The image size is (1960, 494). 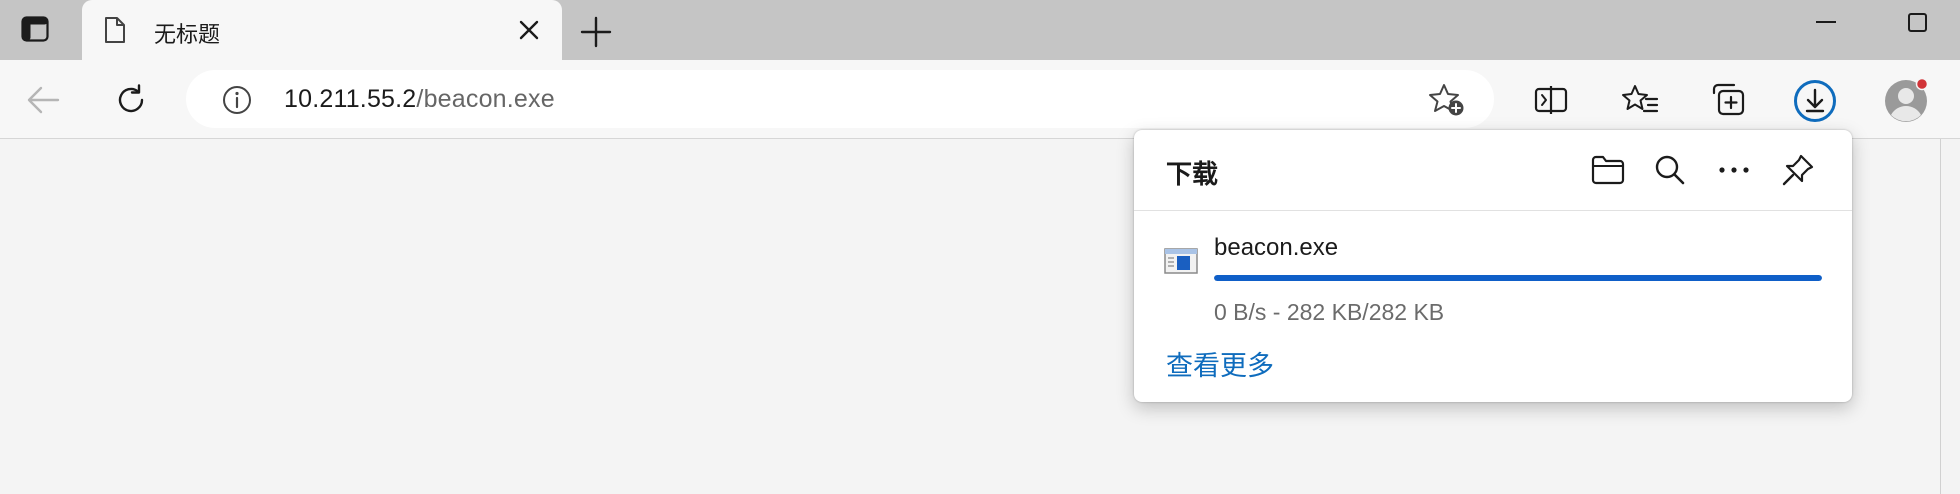 I want to click on pin-icon, so click(x=1798, y=170).